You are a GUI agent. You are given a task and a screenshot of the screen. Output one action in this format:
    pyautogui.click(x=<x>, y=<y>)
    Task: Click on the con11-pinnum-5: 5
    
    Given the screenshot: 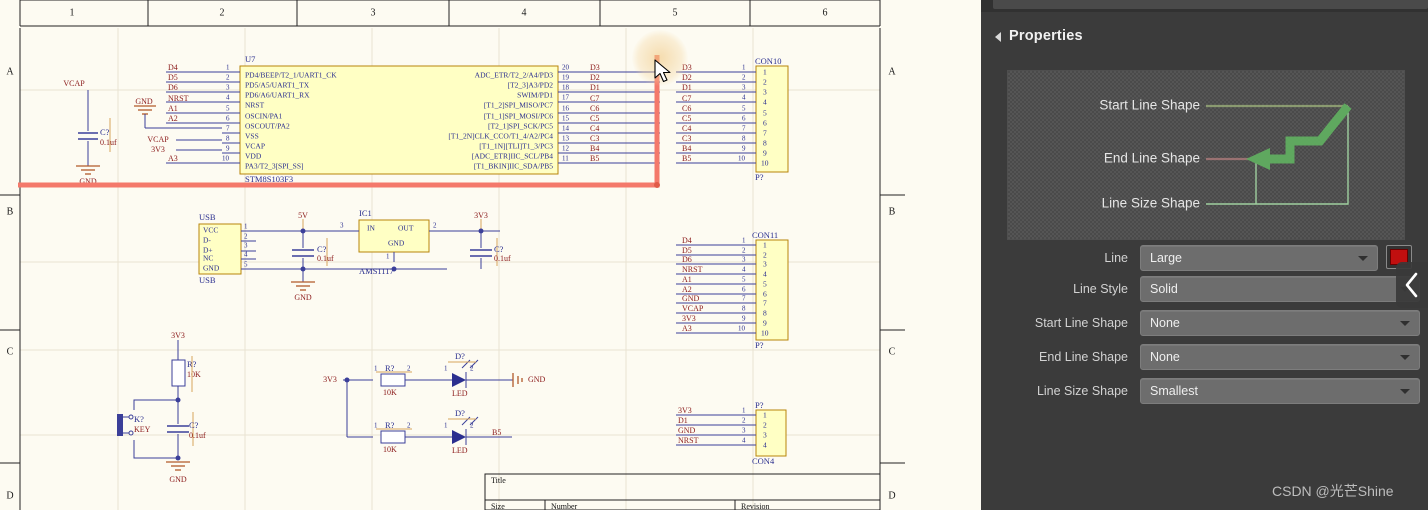 What is the action you would take?
    pyautogui.click(x=744, y=280)
    